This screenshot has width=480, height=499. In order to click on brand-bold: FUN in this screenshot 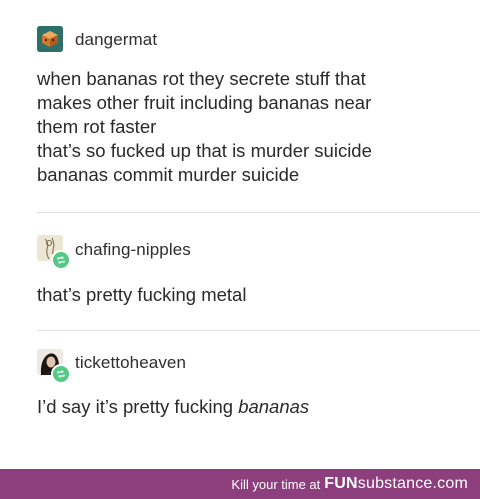, I will do `click(341, 483)`.